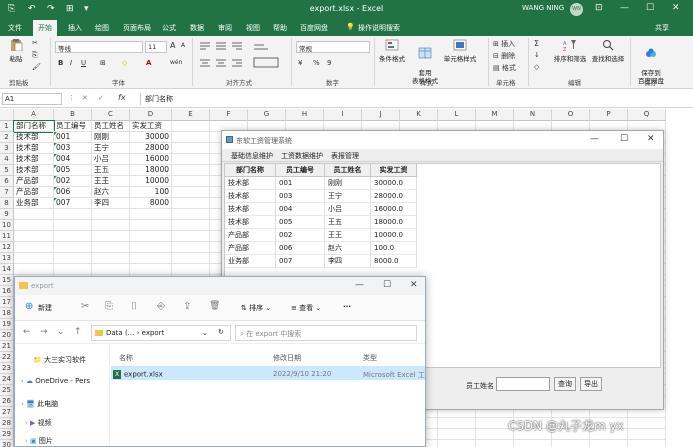 The width and height of the screenshot is (693, 447). I want to click on insert-function-icon: fx, so click(122, 97).